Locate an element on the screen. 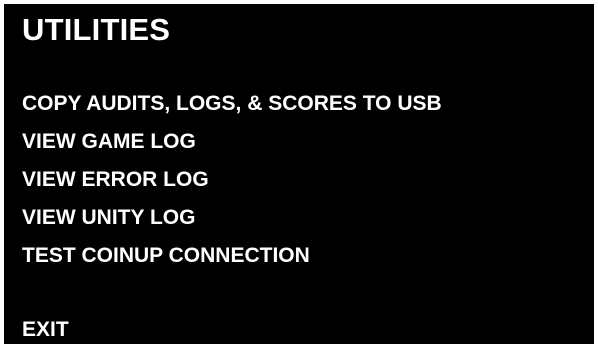 This screenshot has height=348, width=598. menu-item-copy-to-usb: COPY AUDITS, LOGS, & SCORES TO USB is located at coordinates (232, 104).